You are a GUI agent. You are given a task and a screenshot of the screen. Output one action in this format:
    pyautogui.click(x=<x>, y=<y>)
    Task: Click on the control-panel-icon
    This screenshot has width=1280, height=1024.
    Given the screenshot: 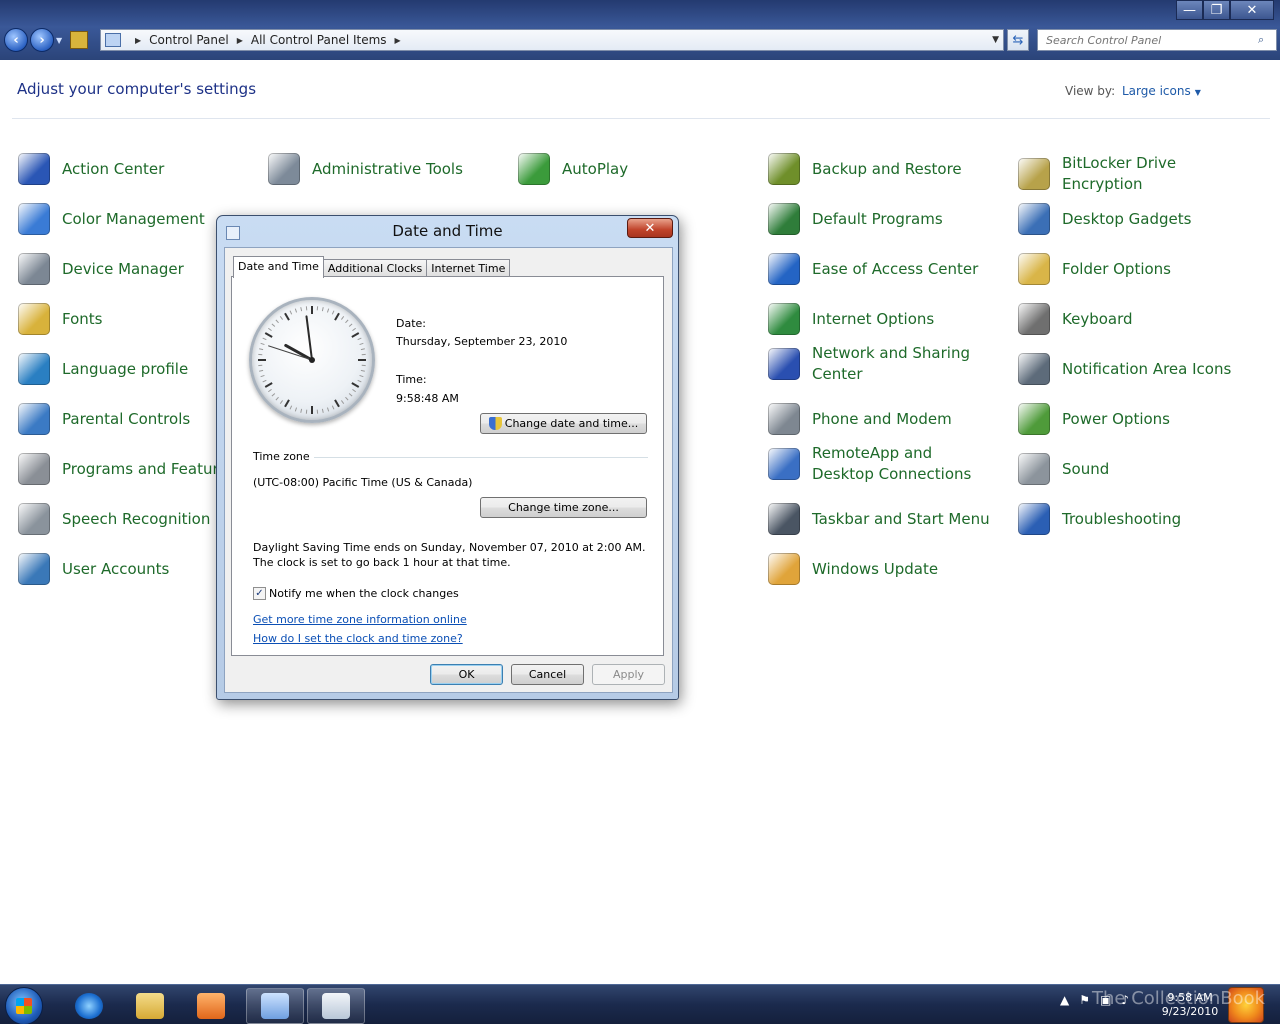 What is the action you would take?
    pyautogui.click(x=275, y=1006)
    